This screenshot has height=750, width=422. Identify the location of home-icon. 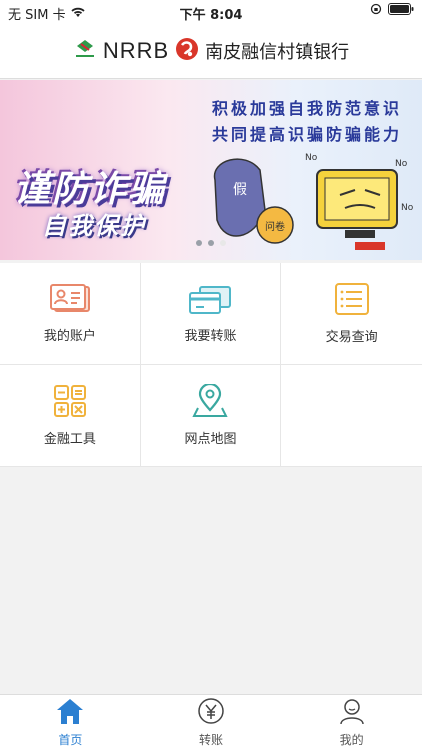
(70, 713).